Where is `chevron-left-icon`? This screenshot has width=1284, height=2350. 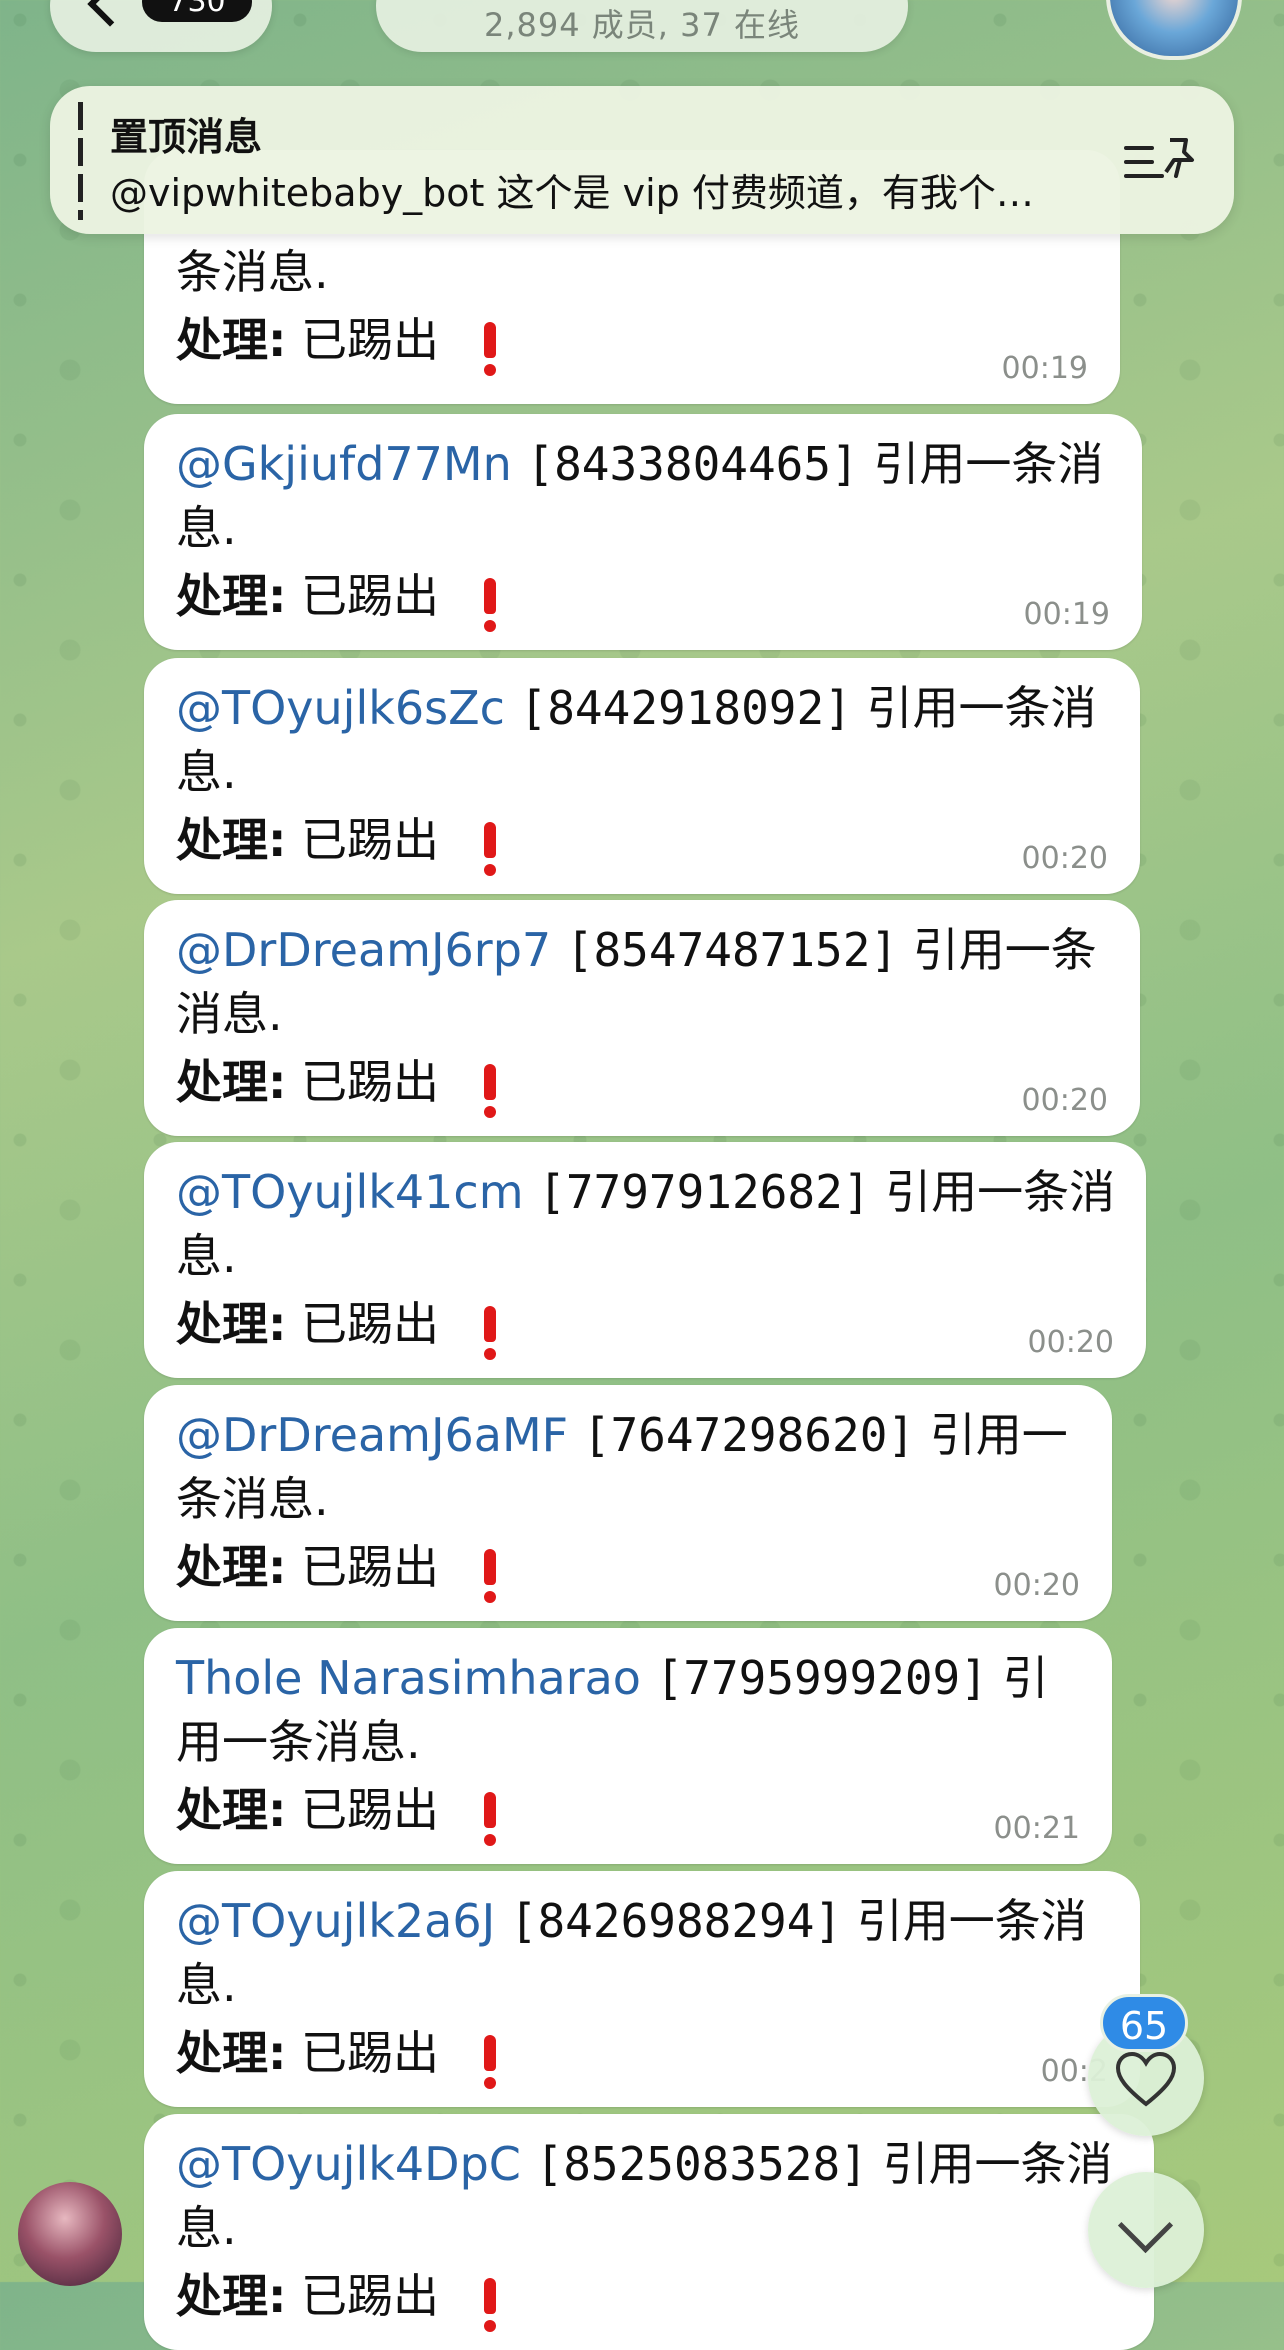
chevron-left-icon is located at coordinates (110, 13).